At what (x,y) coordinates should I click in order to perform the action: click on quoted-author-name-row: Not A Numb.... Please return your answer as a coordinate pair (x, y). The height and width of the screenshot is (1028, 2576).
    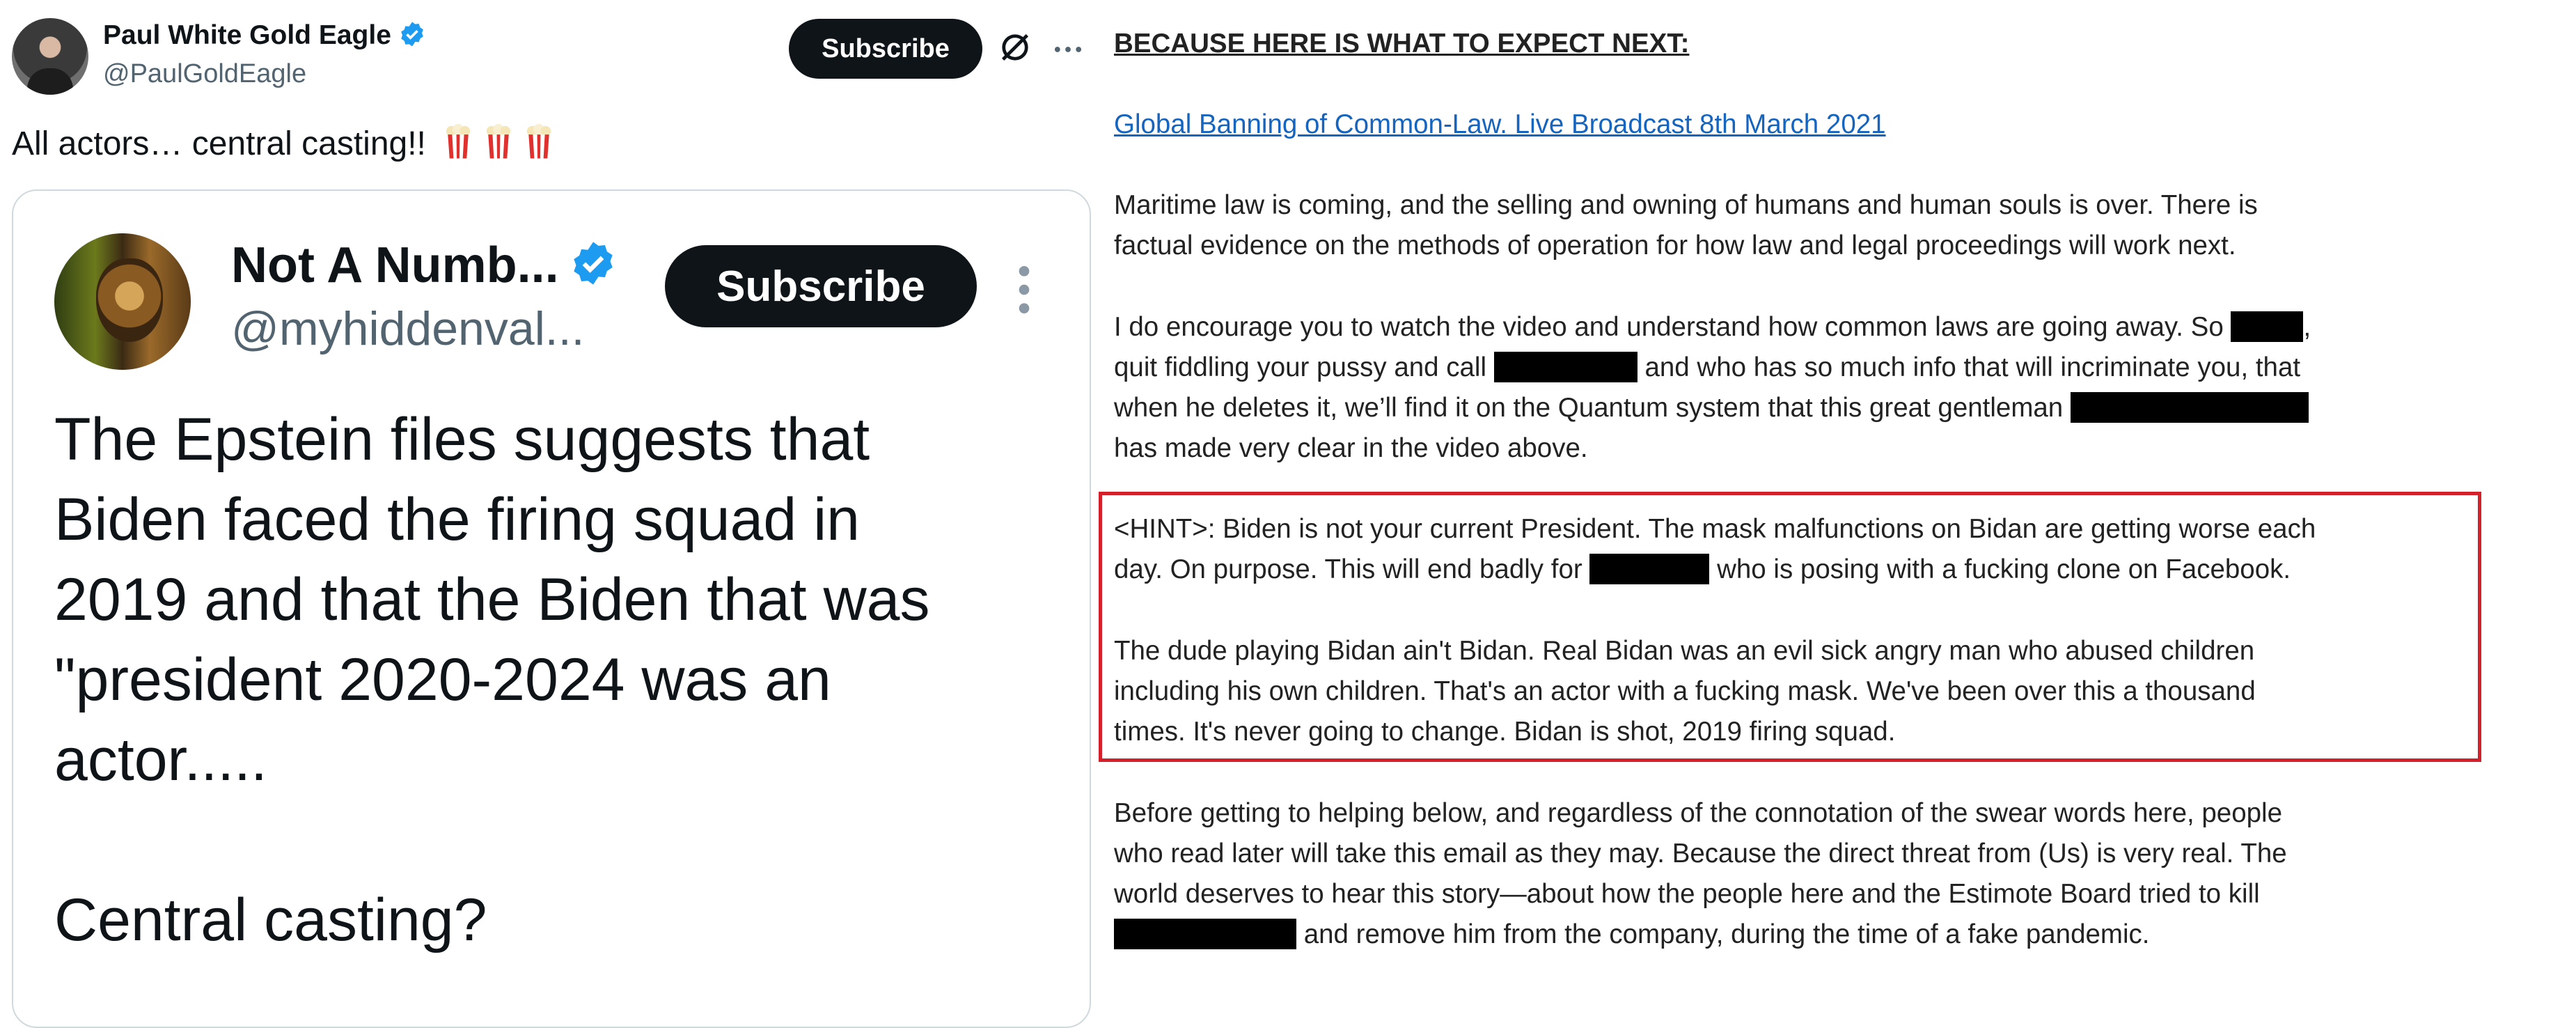
    Looking at the image, I should click on (424, 265).